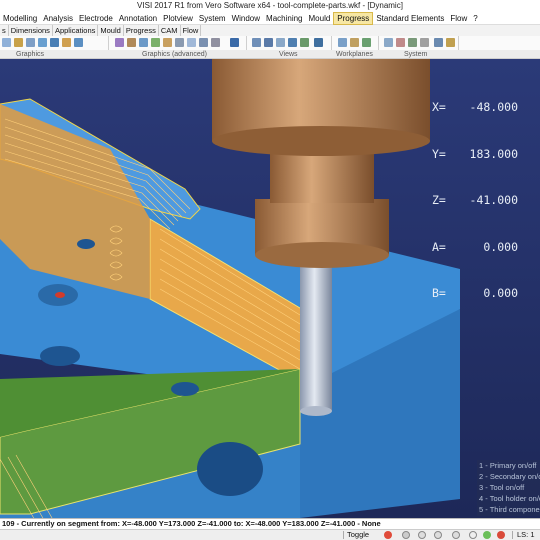 Image resolution: width=540 pixels, height=540 pixels. Describe the element at coordinates (138, 18) in the screenshot. I see `menu-annotation: Annotation` at that location.